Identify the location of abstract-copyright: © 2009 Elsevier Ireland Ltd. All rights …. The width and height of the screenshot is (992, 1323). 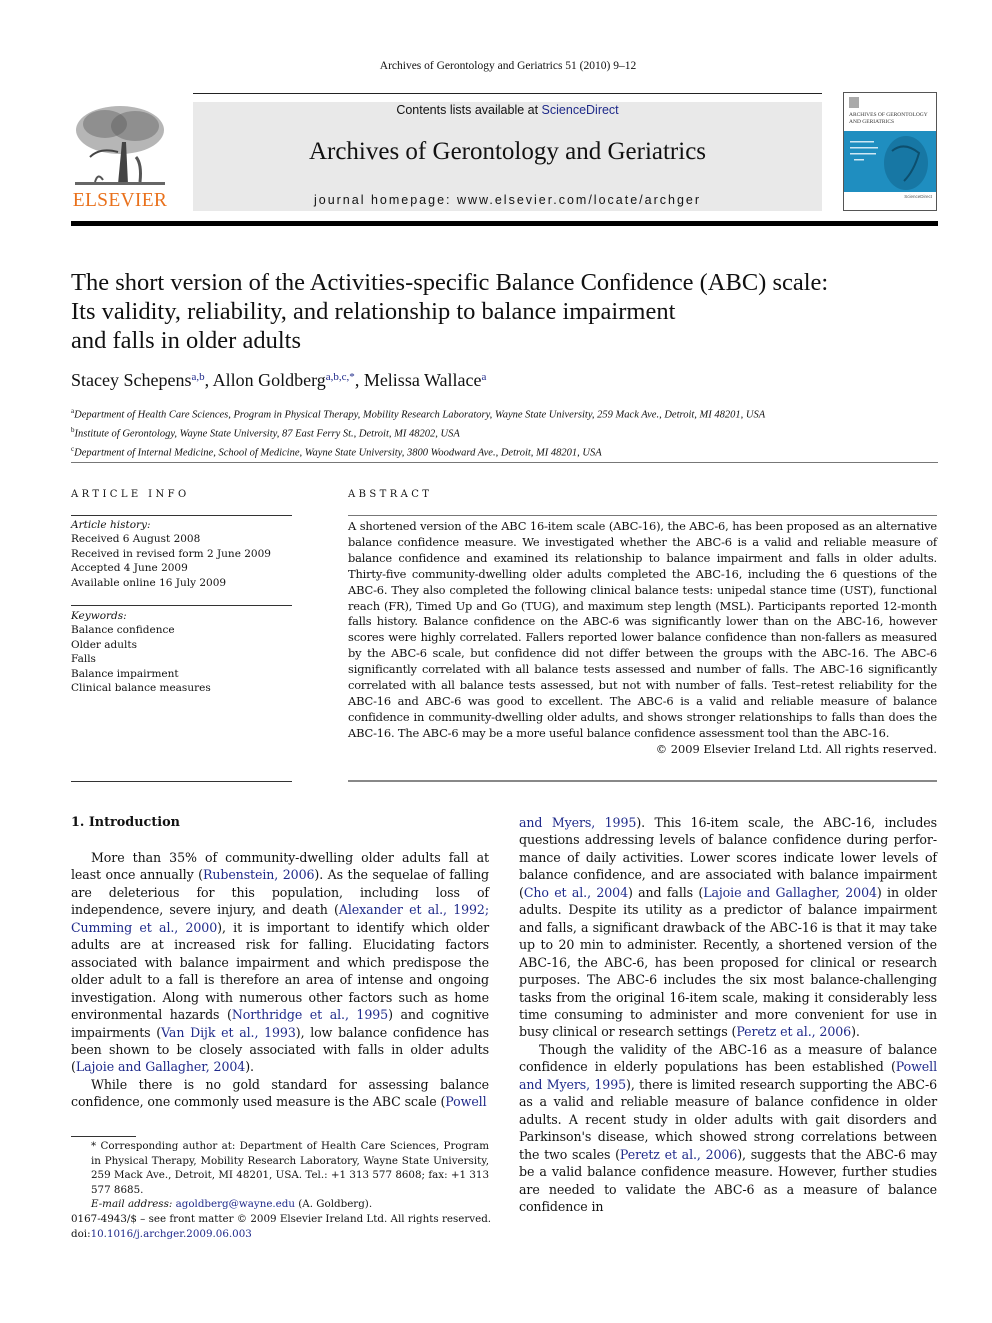
(796, 749).